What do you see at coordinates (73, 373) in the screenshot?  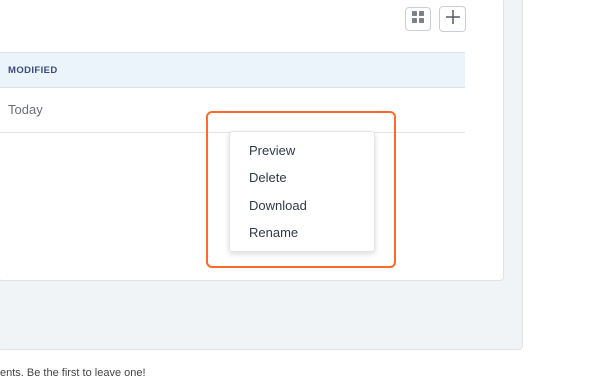 I see `comments-empty-text: ents. Be the first to leave one!` at bounding box center [73, 373].